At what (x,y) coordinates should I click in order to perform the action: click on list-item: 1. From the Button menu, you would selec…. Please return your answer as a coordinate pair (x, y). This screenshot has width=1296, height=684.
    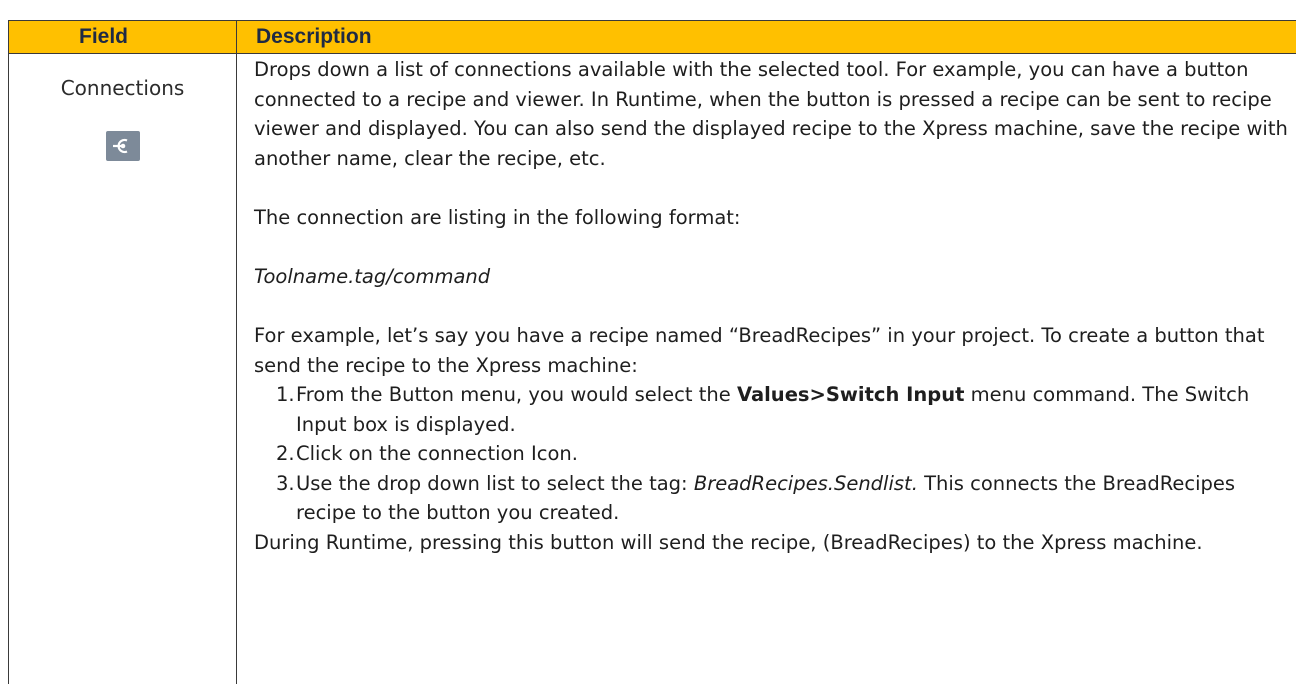
    Looking at the image, I should click on (763, 409).